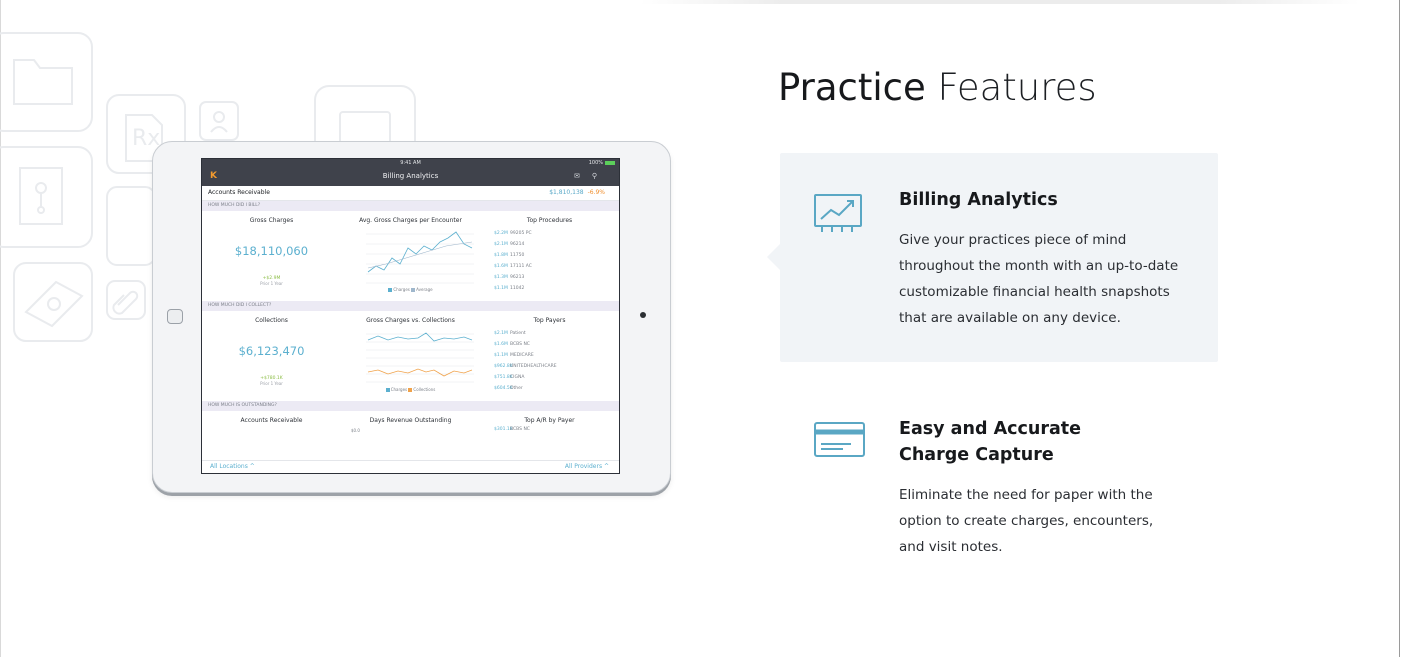  I want to click on avg-charges-line-chart, so click(419, 257).